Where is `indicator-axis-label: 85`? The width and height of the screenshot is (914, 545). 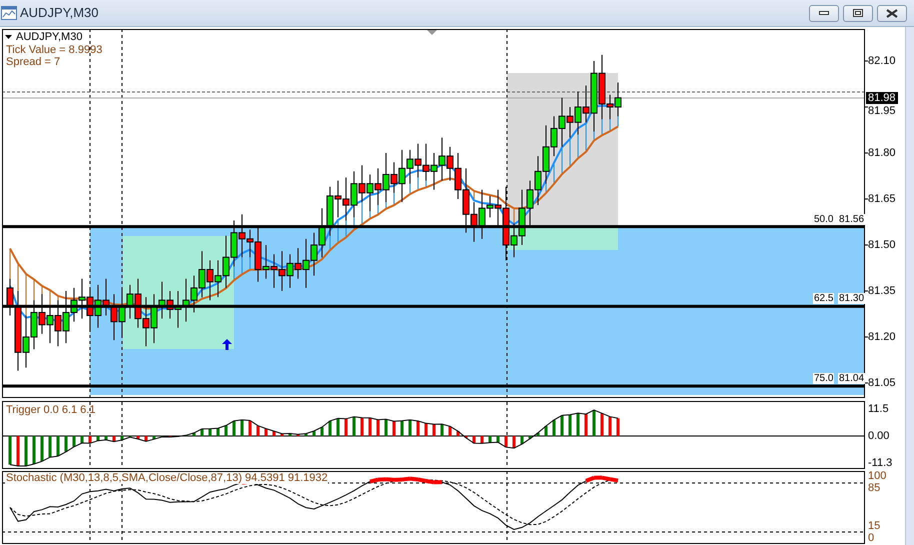
indicator-axis-label: 85 is located at coordinates (874, 488).